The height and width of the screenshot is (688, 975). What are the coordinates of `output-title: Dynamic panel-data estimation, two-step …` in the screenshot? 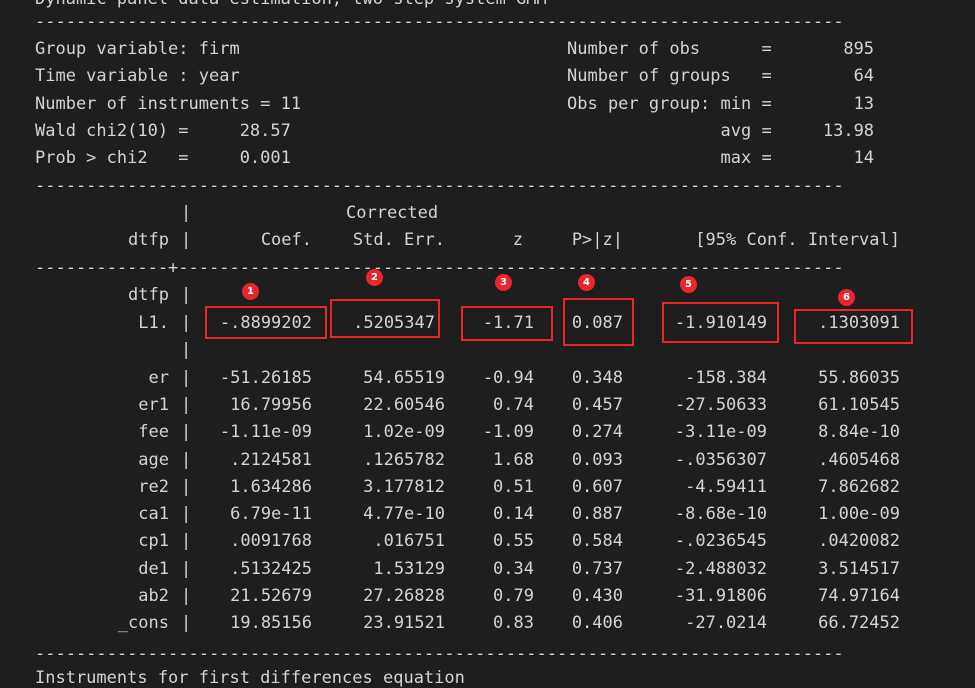 It's located at (291, 4).